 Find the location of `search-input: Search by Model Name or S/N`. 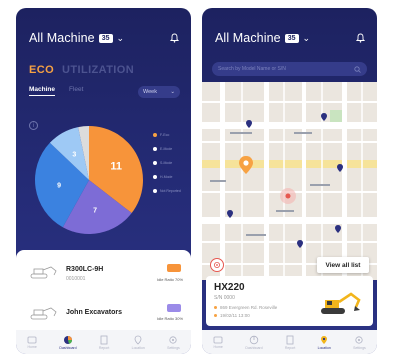

search-input: Search by Model Name or S/N is located at coordinates (289, 69).